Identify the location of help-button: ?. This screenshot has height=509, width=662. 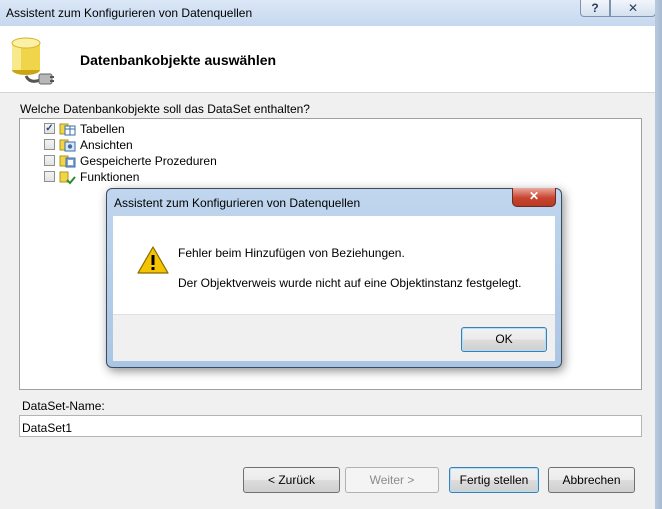
(595, 8).